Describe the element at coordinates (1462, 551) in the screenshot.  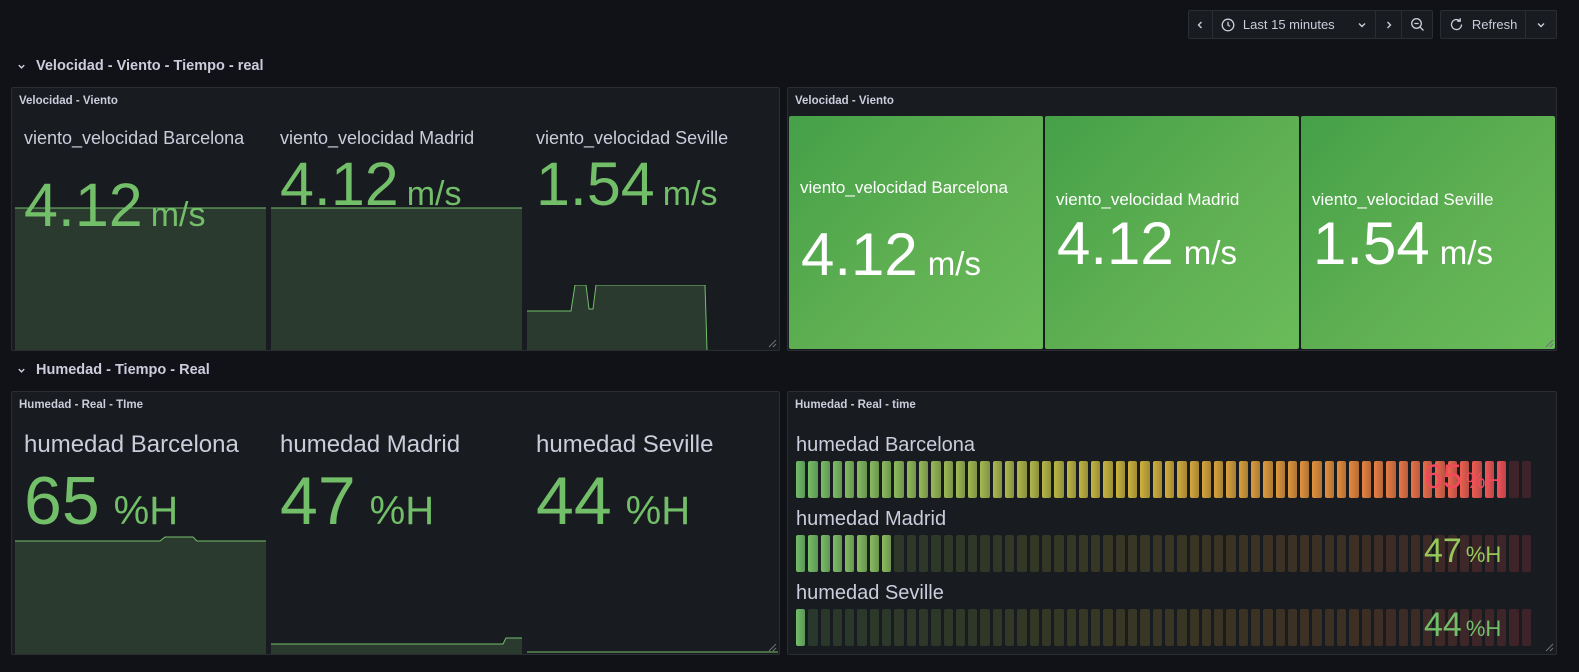
I see `bar-gauge-value: 47 %H` at that location.